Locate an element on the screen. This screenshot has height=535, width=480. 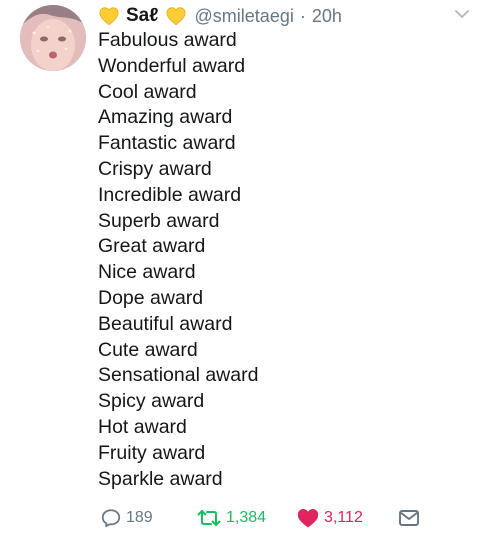
direct-message-button is located at coordinates (409, 518).